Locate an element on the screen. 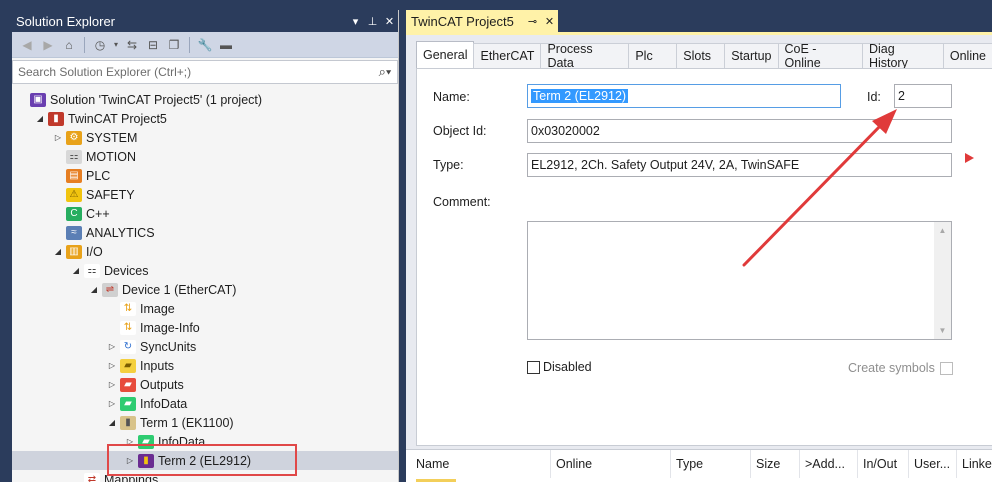 This screenshot has width=992, height=482. tree-node: ▷ ▰ Outputs is located at coordinates (205, 384).